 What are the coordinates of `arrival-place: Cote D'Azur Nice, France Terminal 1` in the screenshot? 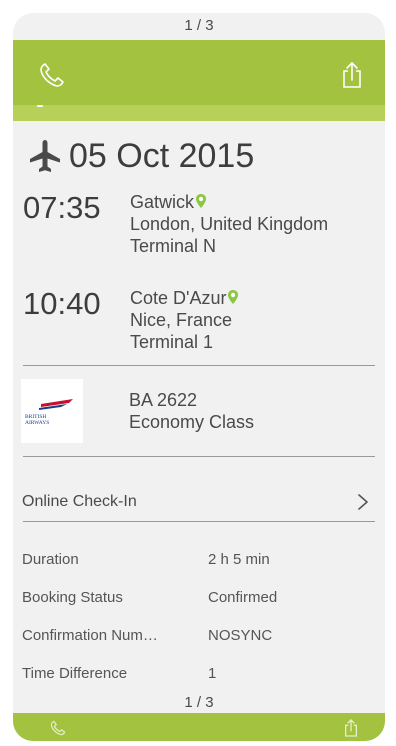 It's located at (184, 320).